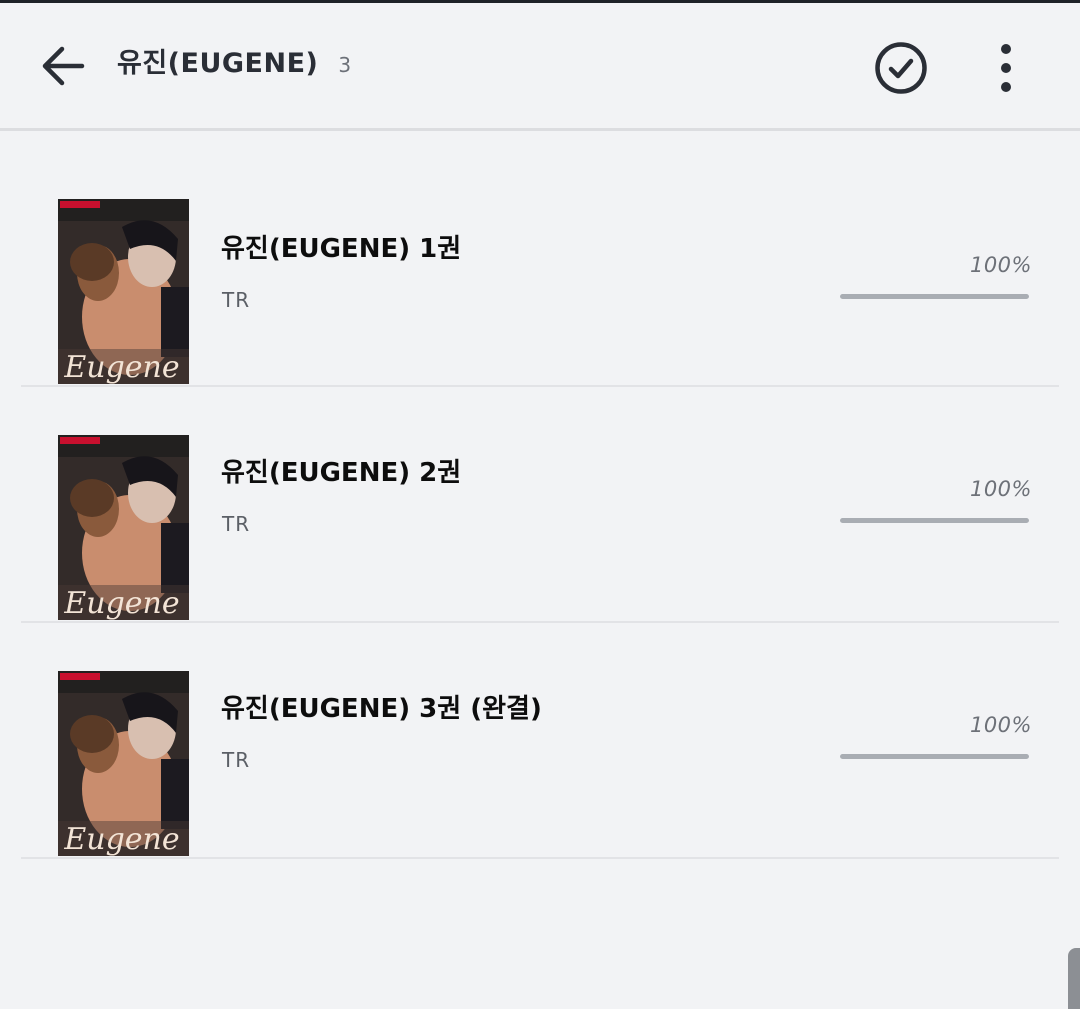 This screenshot has height=1009, width=1080. What do you see at coordinates (381, 709) in the screenshot?
I see `book-title: 유진(EUGENE) 3권 (완결)` at bounding box center [381, 709].